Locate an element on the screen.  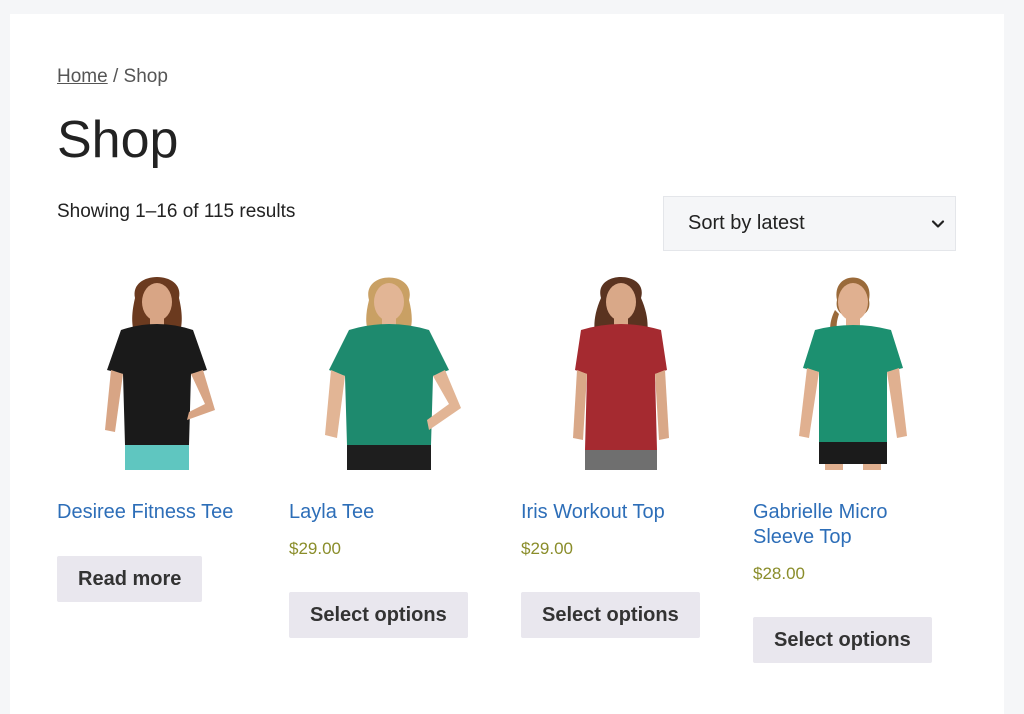
breadcrumb: Home / Shop is located at coordinates (112, 77).